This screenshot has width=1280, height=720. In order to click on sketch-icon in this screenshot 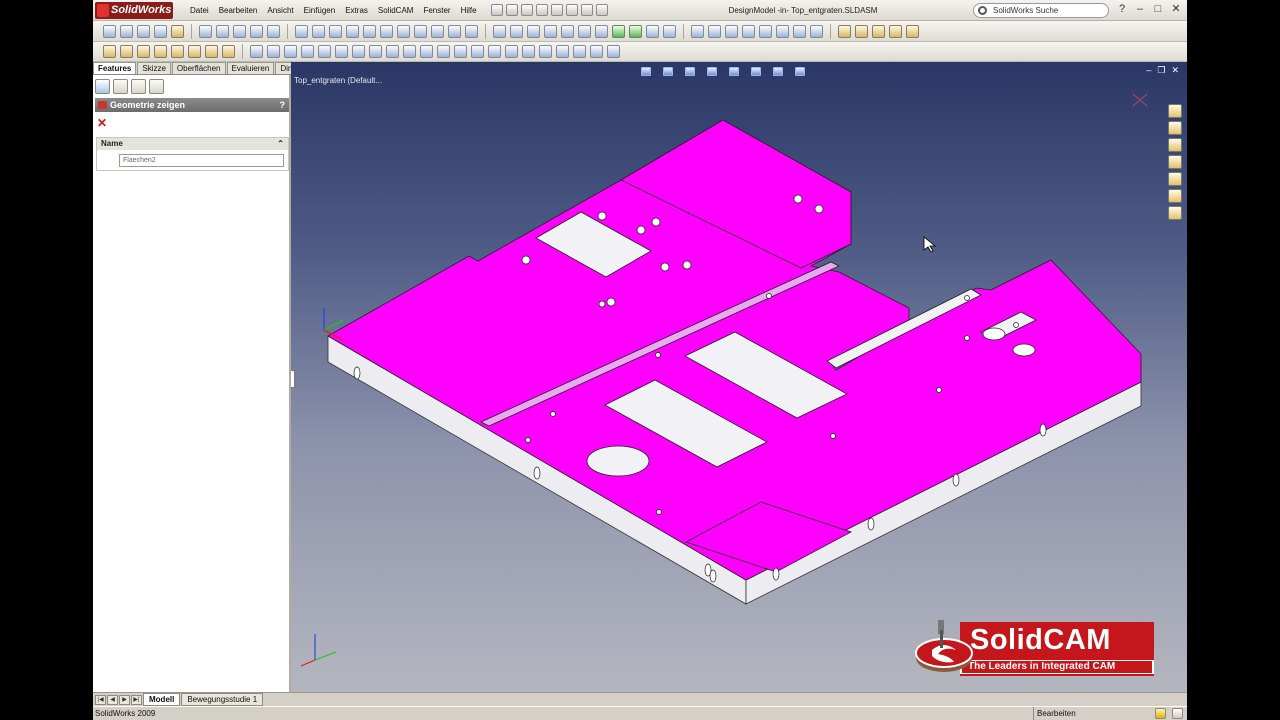, I will do `click(256, 51)`.